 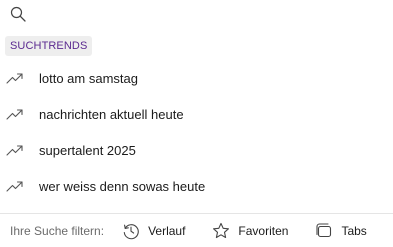 What do you see at coordinates (49, 46) in the screenshot?
I see `section-title-suchtrends: SUCHTRENDS` at bounding box center [49, 46].